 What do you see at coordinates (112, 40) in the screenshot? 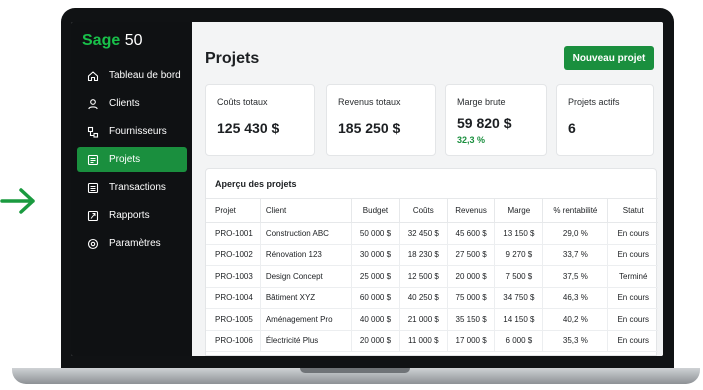
I see `brand-logo: Sage 50` at bounding box center [112, 40].